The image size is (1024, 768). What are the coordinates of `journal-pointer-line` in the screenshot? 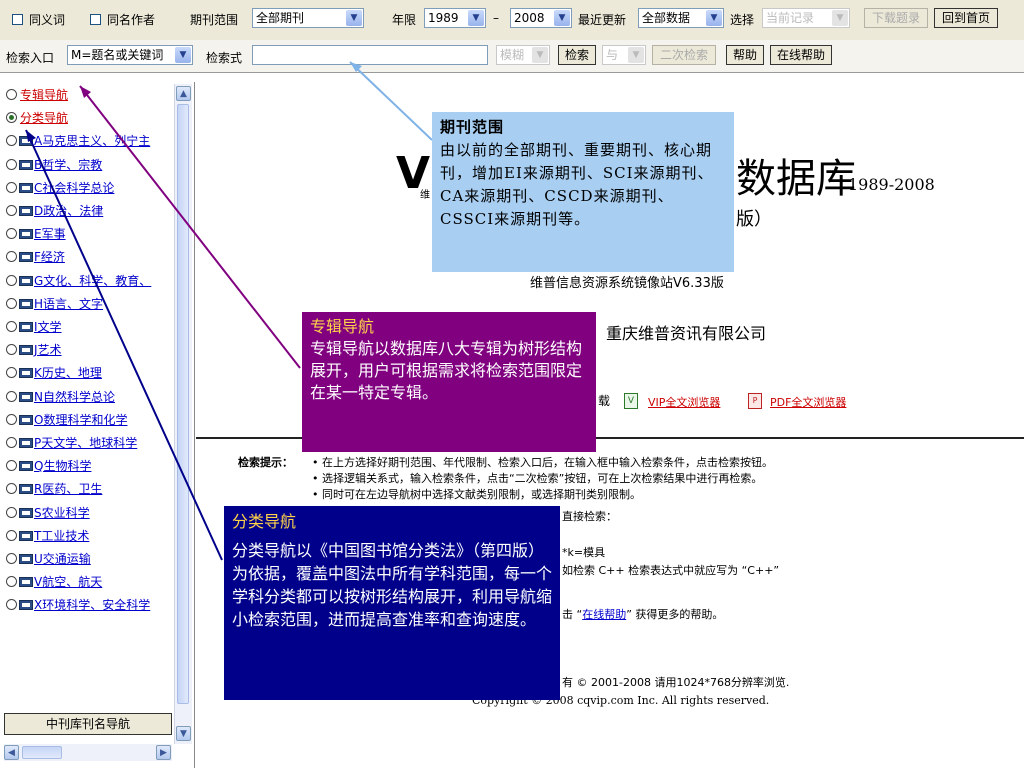 It's located at (391, 101).